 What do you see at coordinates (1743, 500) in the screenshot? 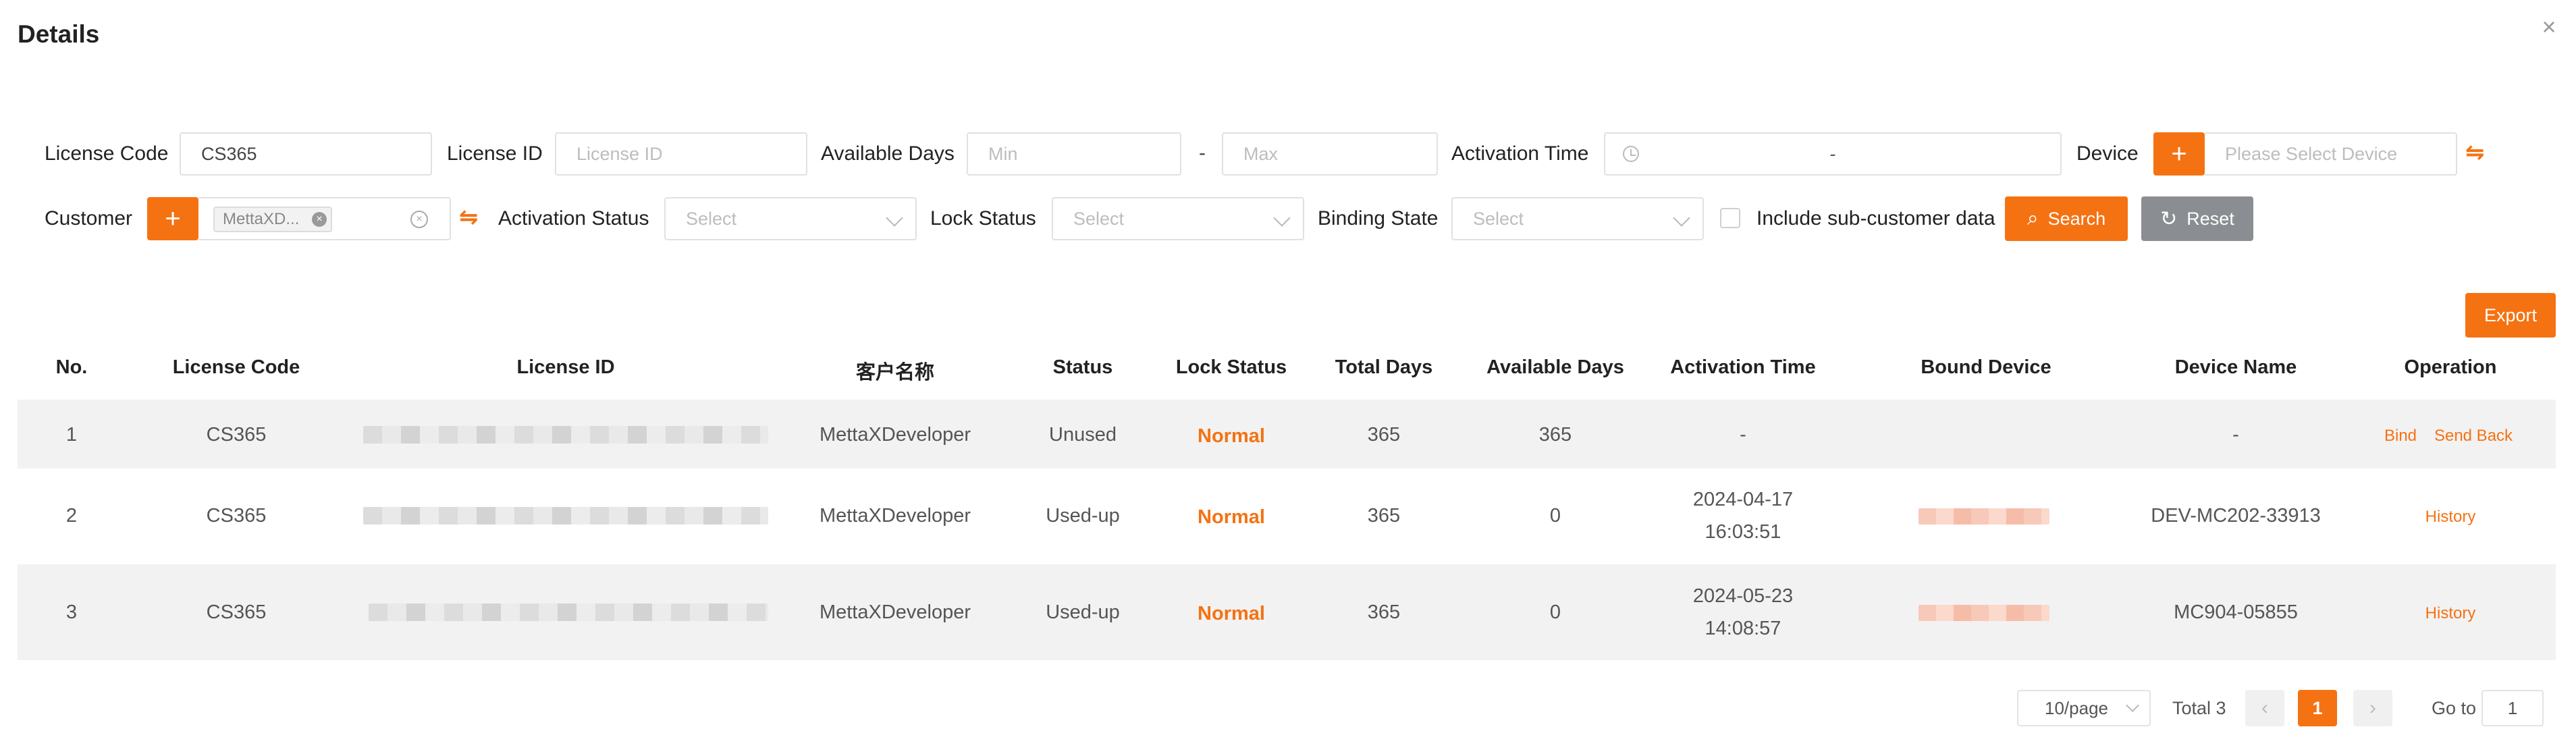
I see `row2-activation-date: 2024-04-17` at bounding box center [1743, 500].